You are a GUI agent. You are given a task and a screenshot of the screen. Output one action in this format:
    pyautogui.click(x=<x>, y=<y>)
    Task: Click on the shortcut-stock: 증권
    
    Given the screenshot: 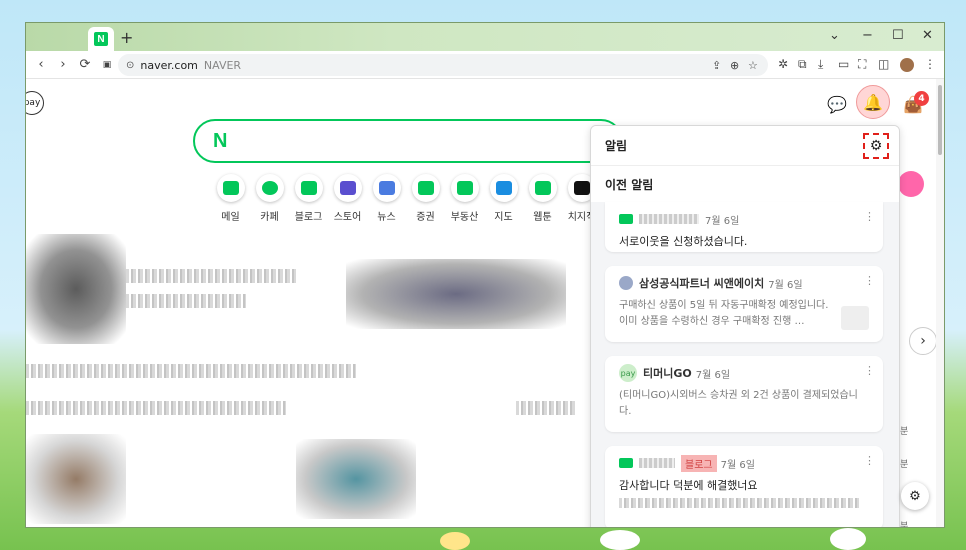 What is the action you would take?
    pyautogui.click(x=425, y=198)
    